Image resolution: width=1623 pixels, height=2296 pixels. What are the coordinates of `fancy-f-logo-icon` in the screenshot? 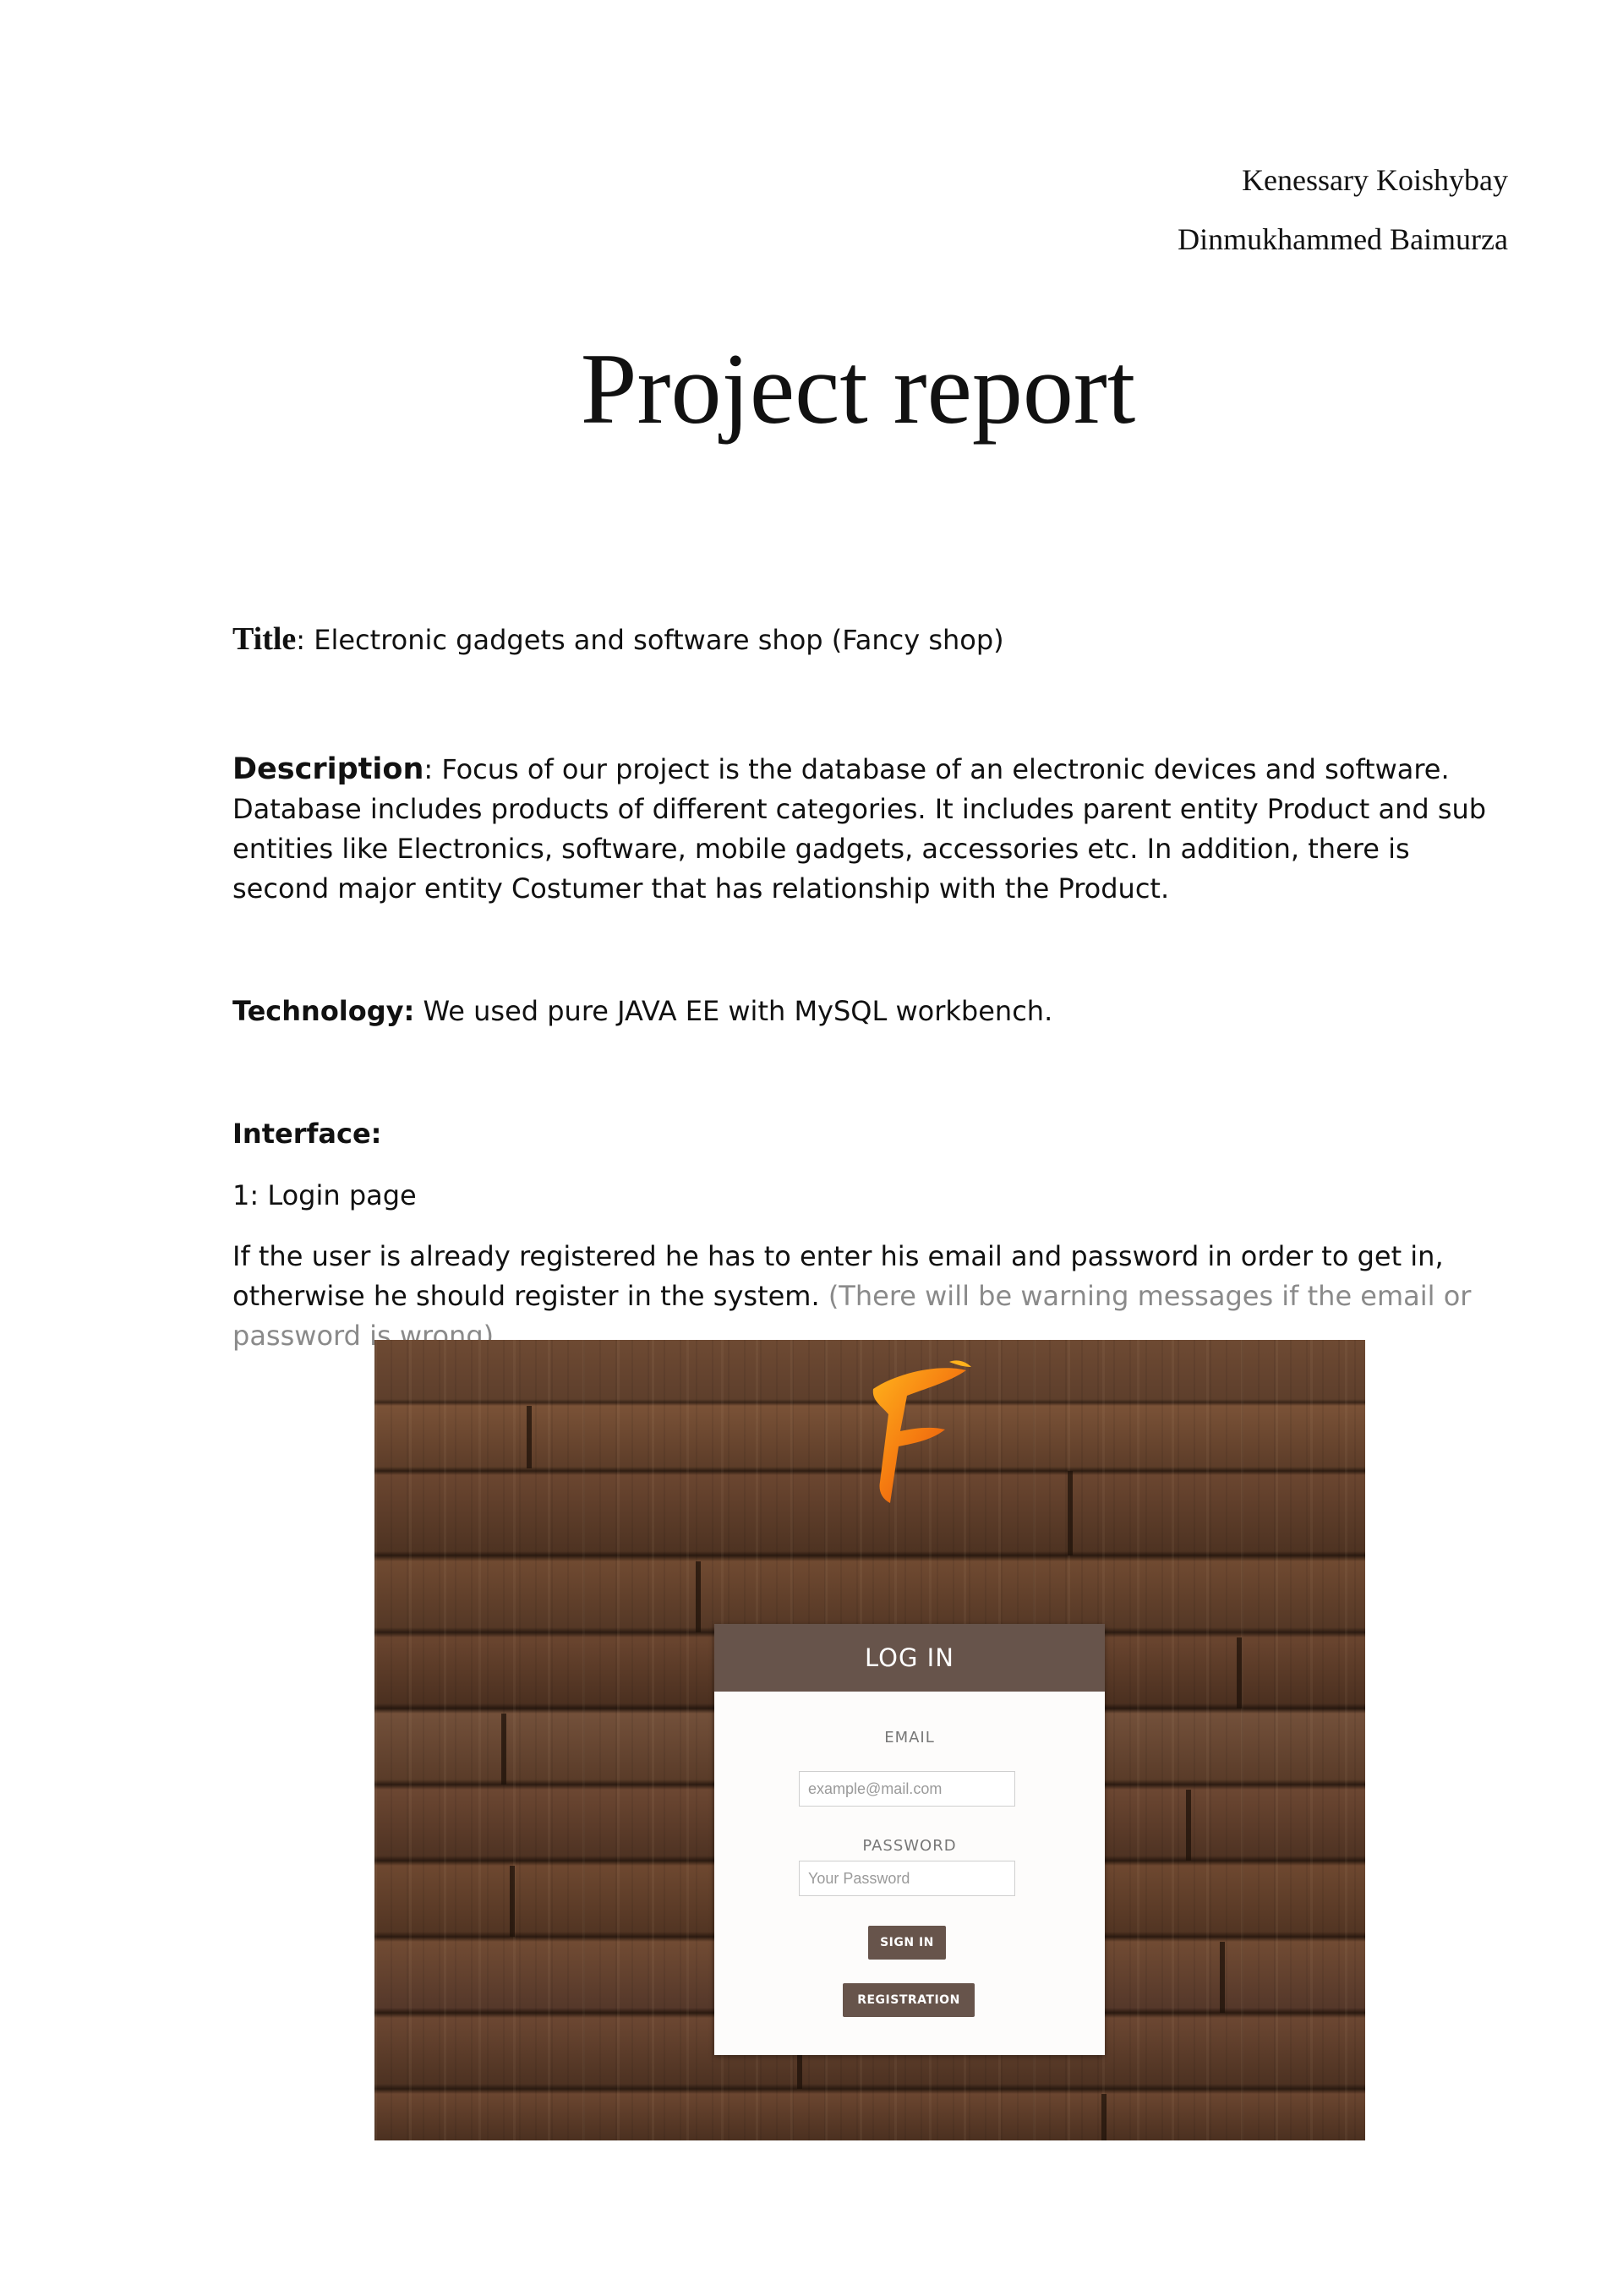 It's located at (922, 1431).